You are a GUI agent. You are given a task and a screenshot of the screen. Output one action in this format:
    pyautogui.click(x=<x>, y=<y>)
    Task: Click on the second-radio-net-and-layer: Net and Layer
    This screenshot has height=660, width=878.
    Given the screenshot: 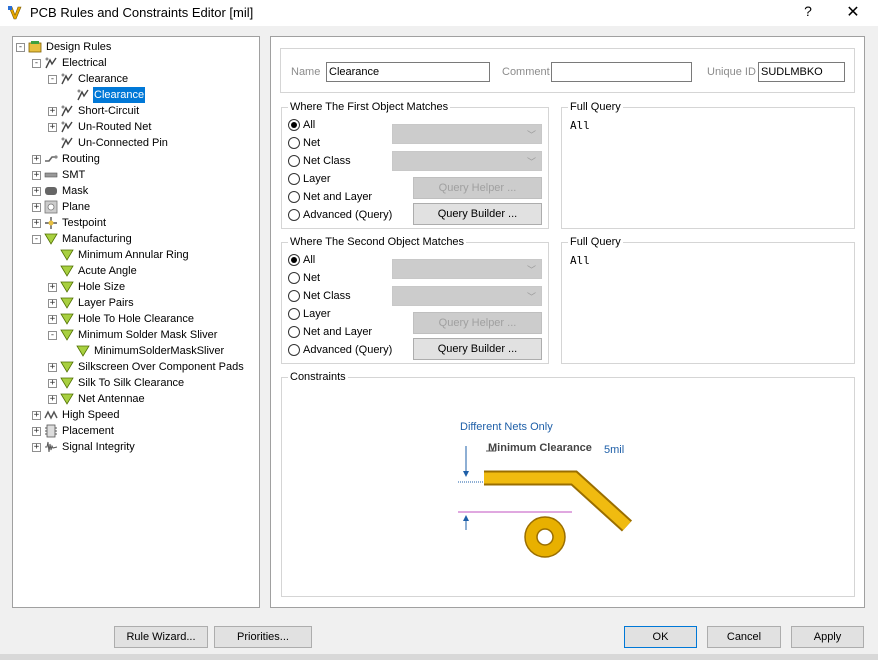 What is the action you would take?
    pyautogui.click(x=330, y=332)
    